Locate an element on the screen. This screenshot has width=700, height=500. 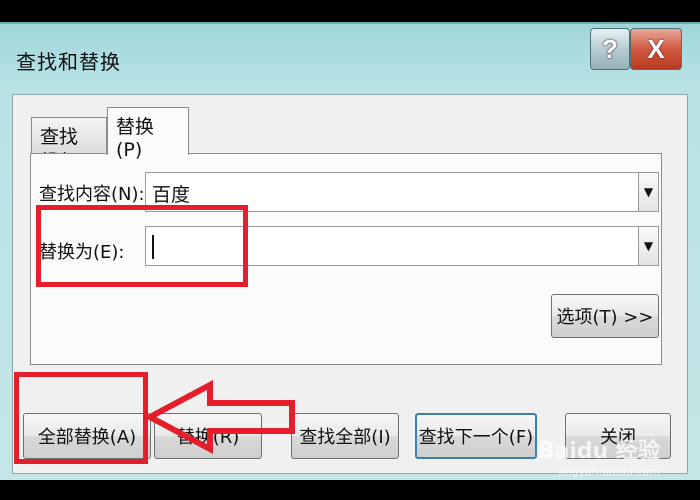
annotation-box-replace-field is located at coordinates (142, 246).